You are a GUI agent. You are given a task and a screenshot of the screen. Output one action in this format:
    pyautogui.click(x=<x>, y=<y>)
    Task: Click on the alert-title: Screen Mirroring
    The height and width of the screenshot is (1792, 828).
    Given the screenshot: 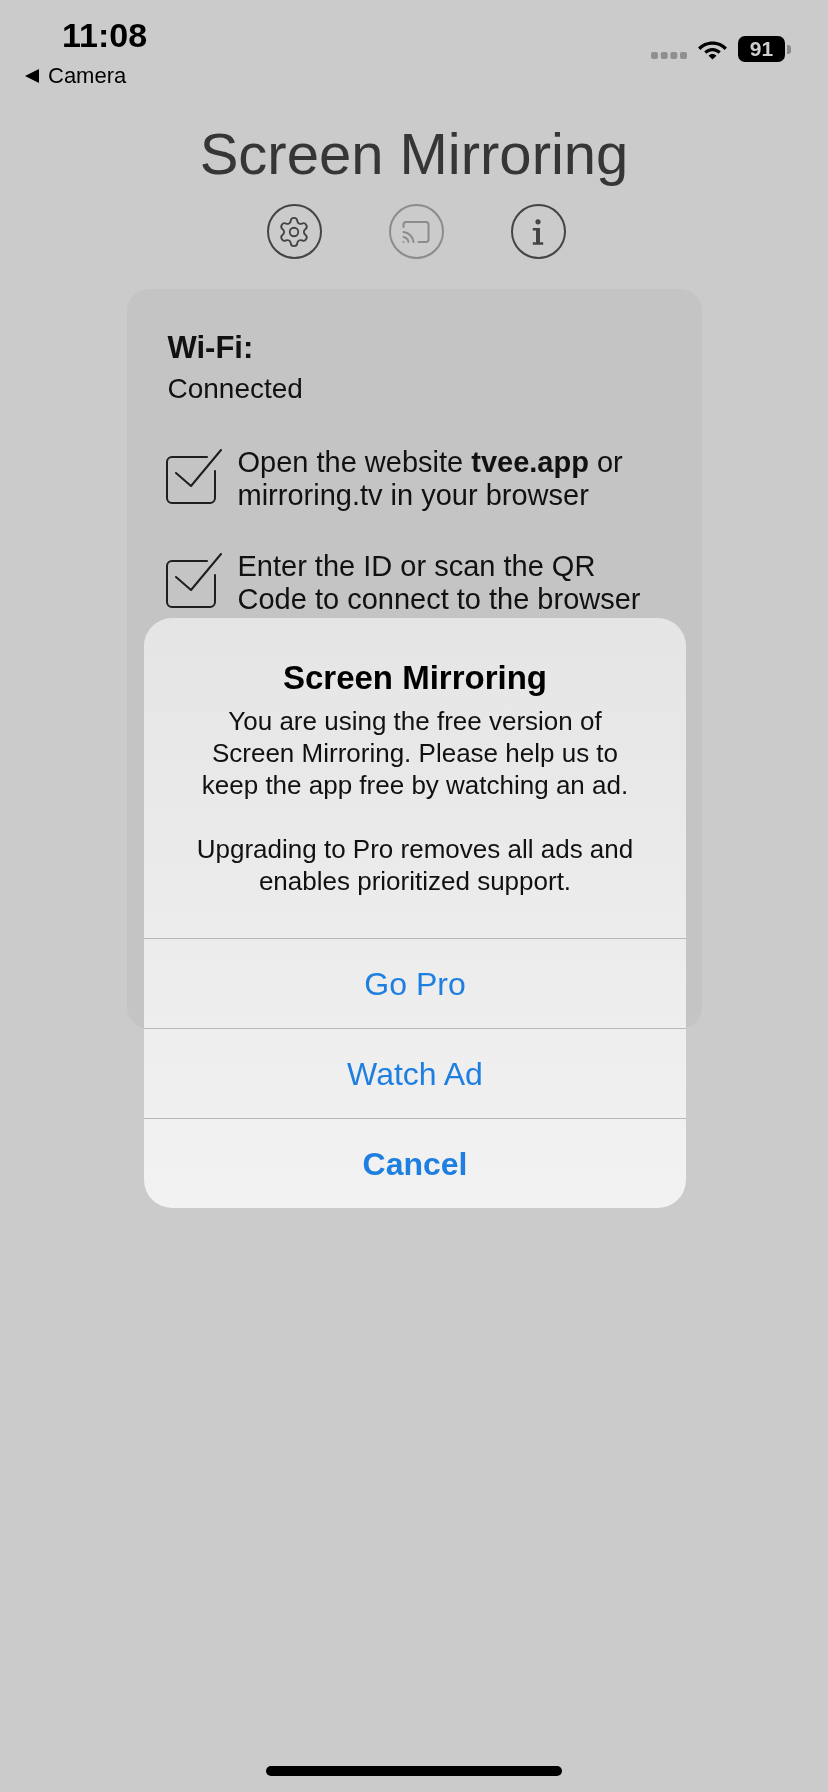 What is the action you would take?
    pyautogui.click(x=415, y=678)
    